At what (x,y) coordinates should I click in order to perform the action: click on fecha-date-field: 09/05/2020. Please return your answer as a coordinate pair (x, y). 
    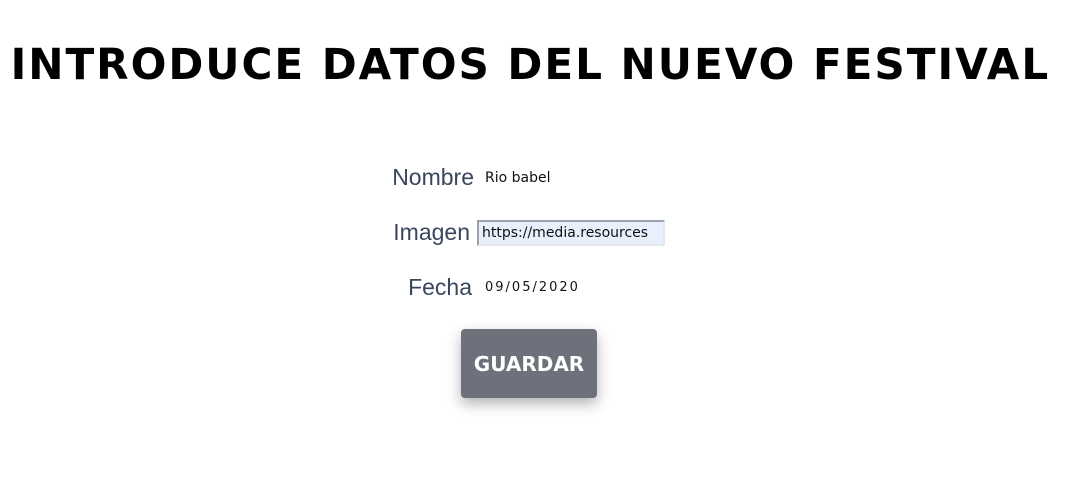
    Looking at the image, I should click on (532, 287).